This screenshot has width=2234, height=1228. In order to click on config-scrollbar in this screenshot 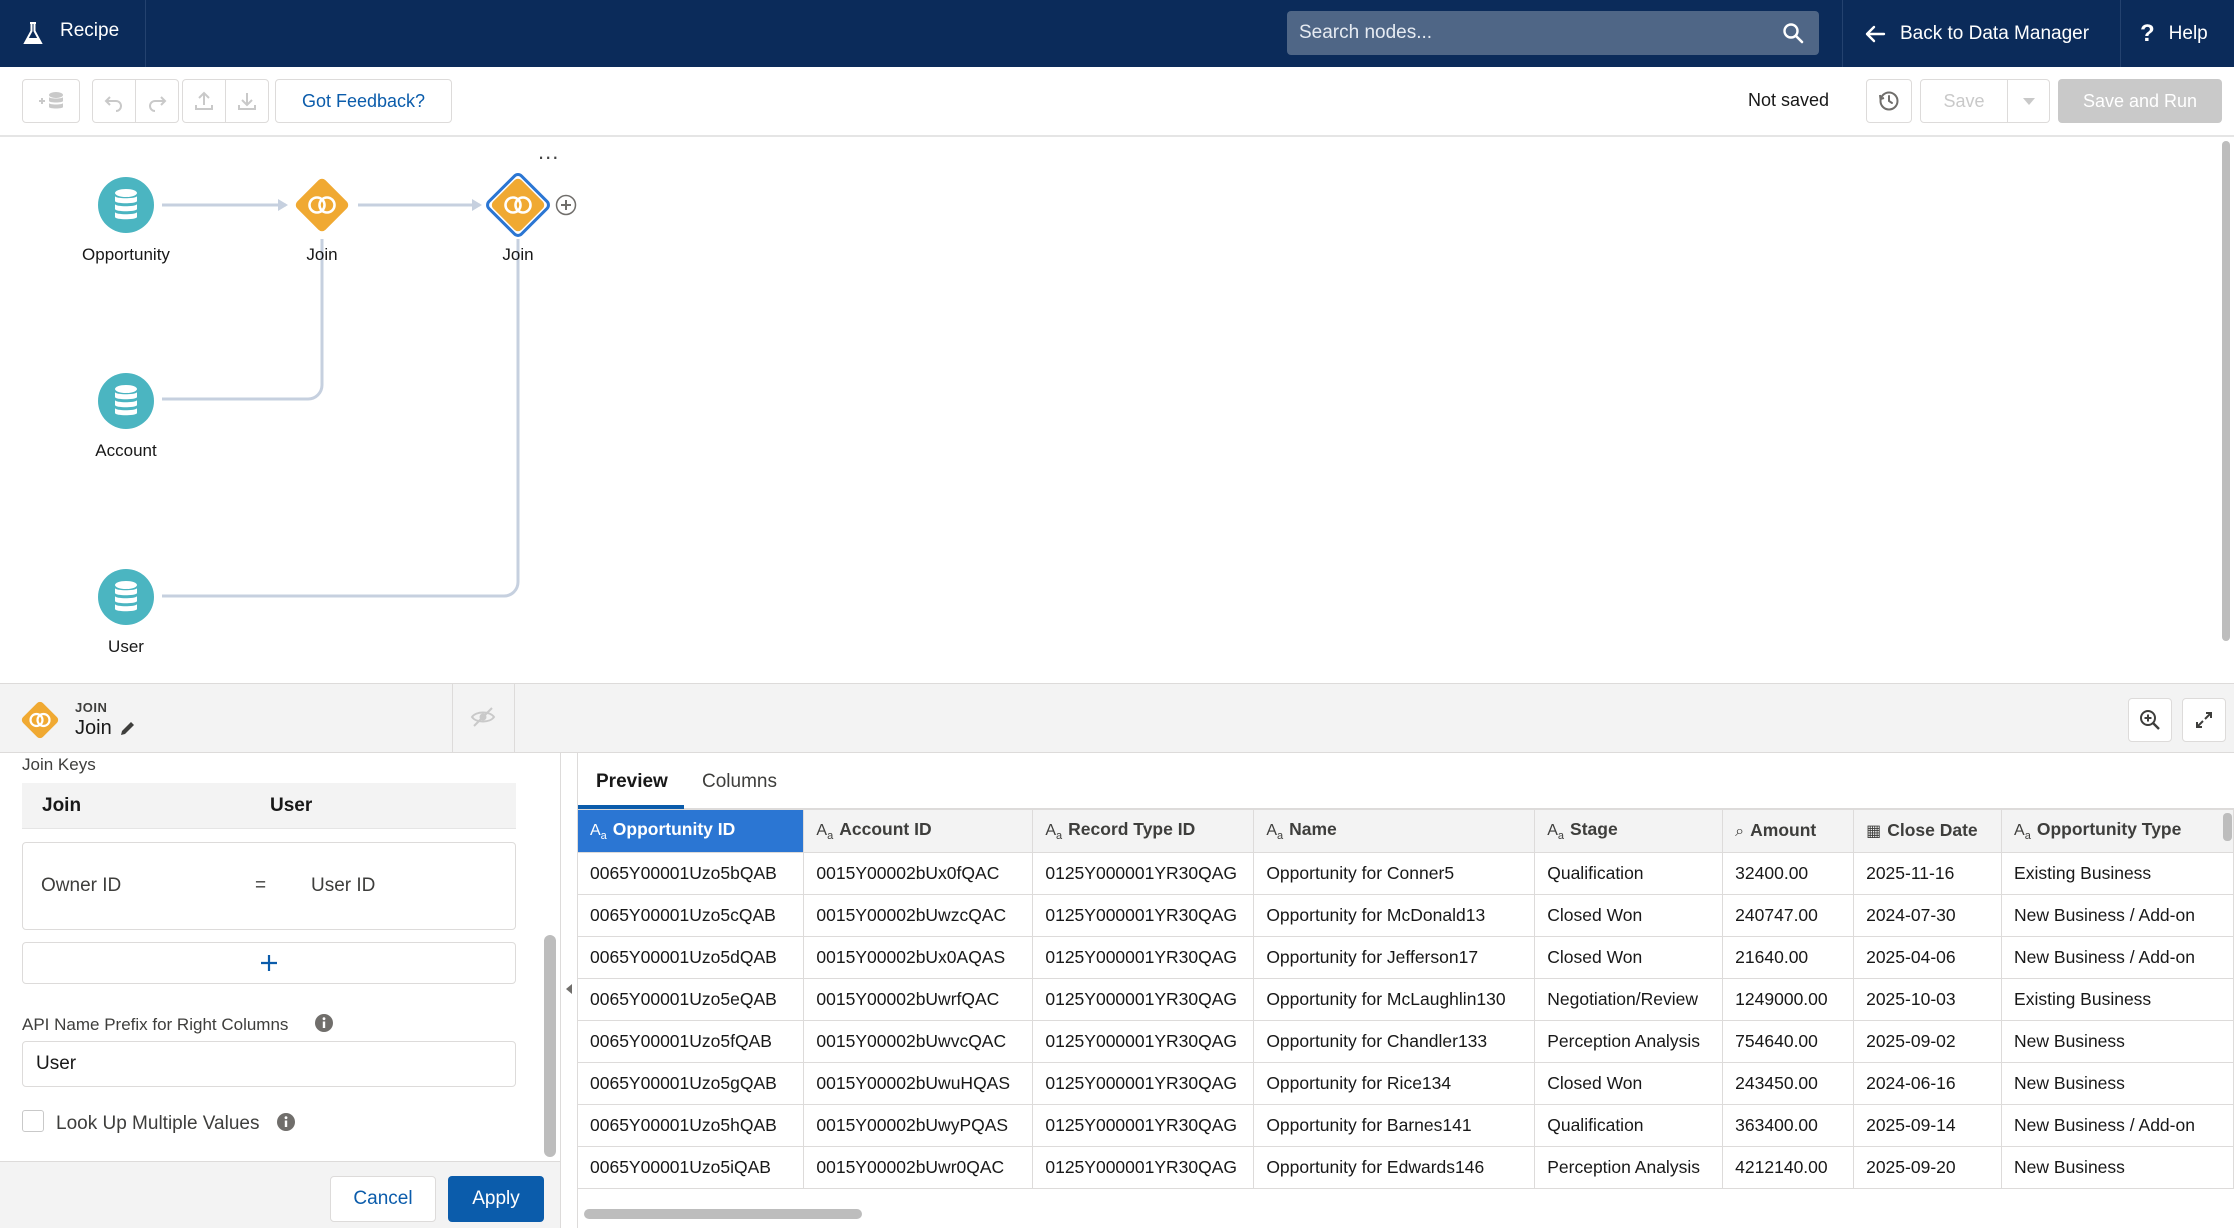, I will do `click(550, 1046)`.